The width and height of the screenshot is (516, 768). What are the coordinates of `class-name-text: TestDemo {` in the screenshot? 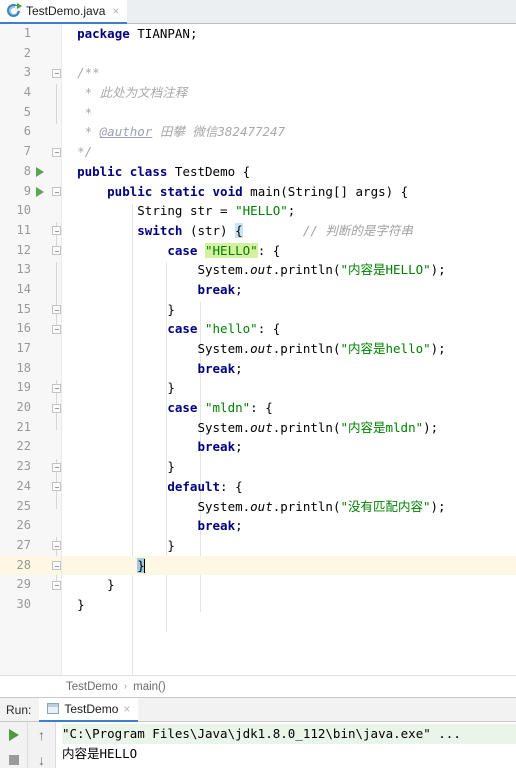 It's located at (209, 171).